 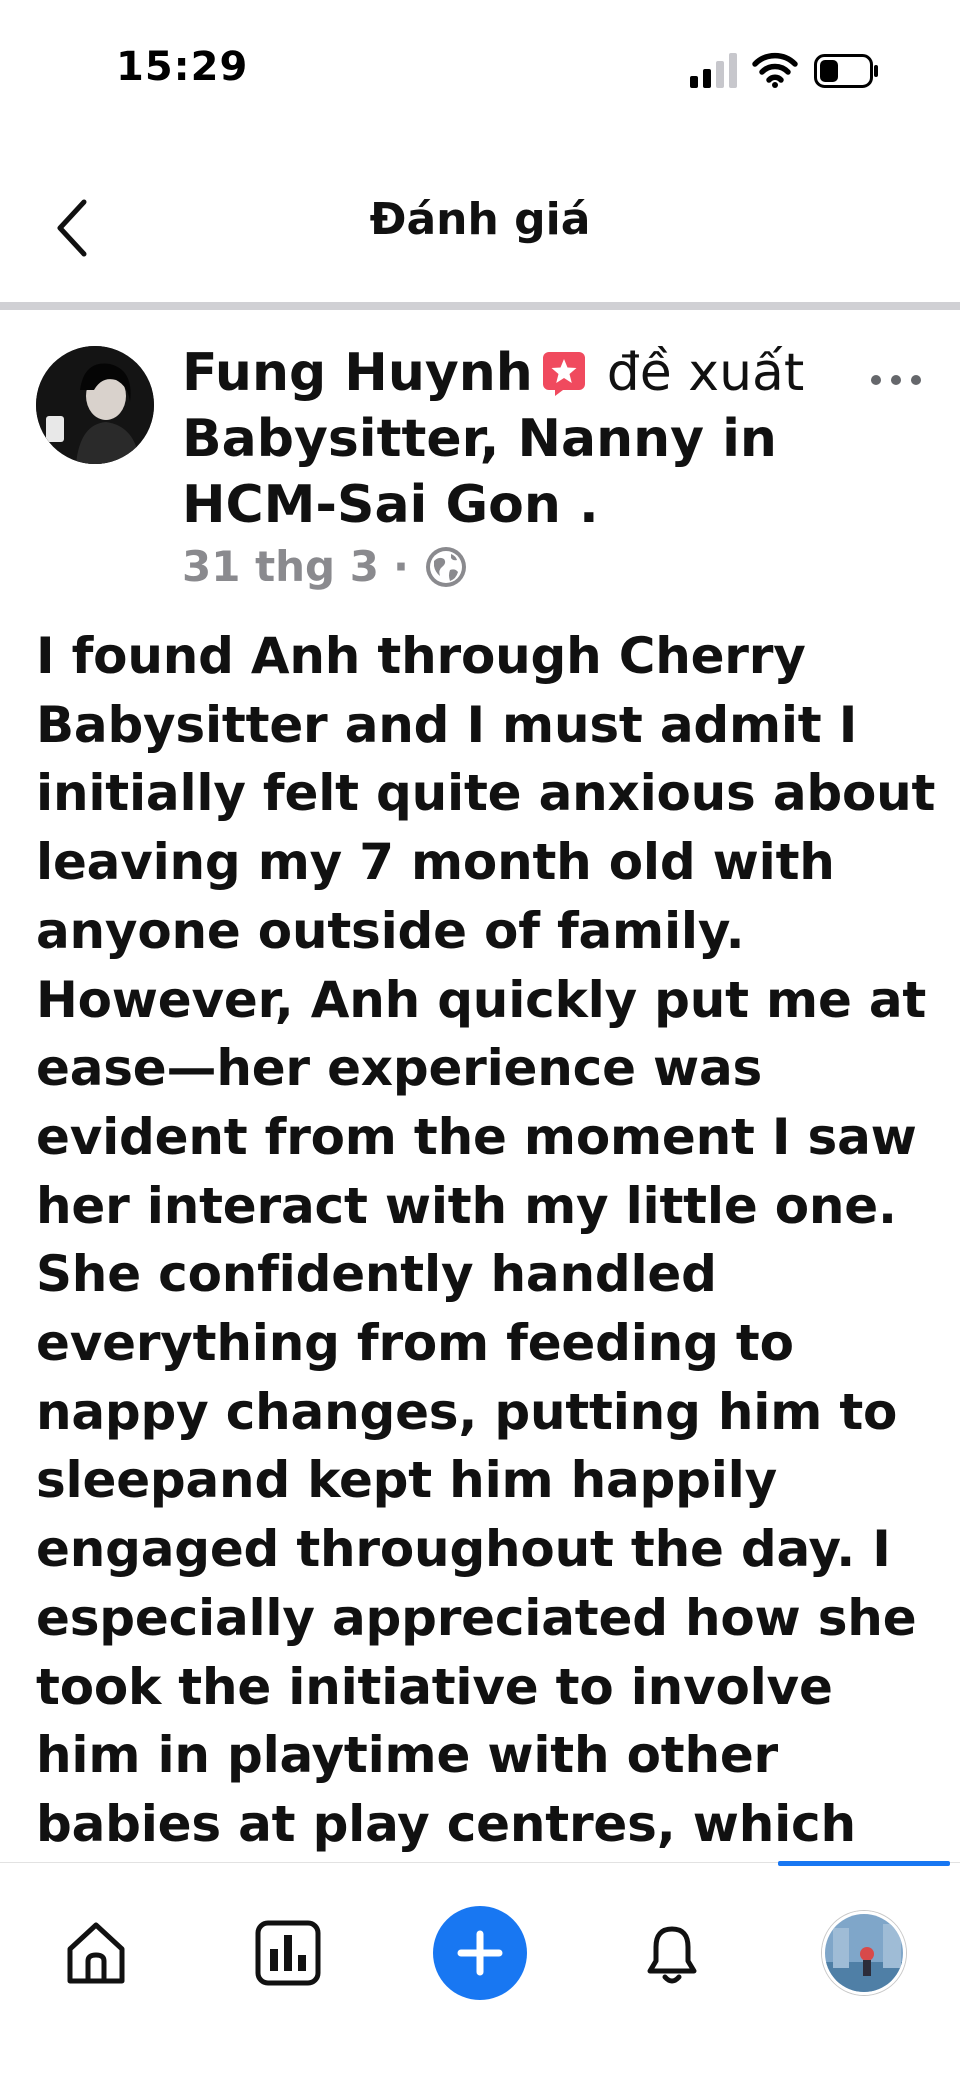 I want to click on add-icon, so click(x=480, y=1953).